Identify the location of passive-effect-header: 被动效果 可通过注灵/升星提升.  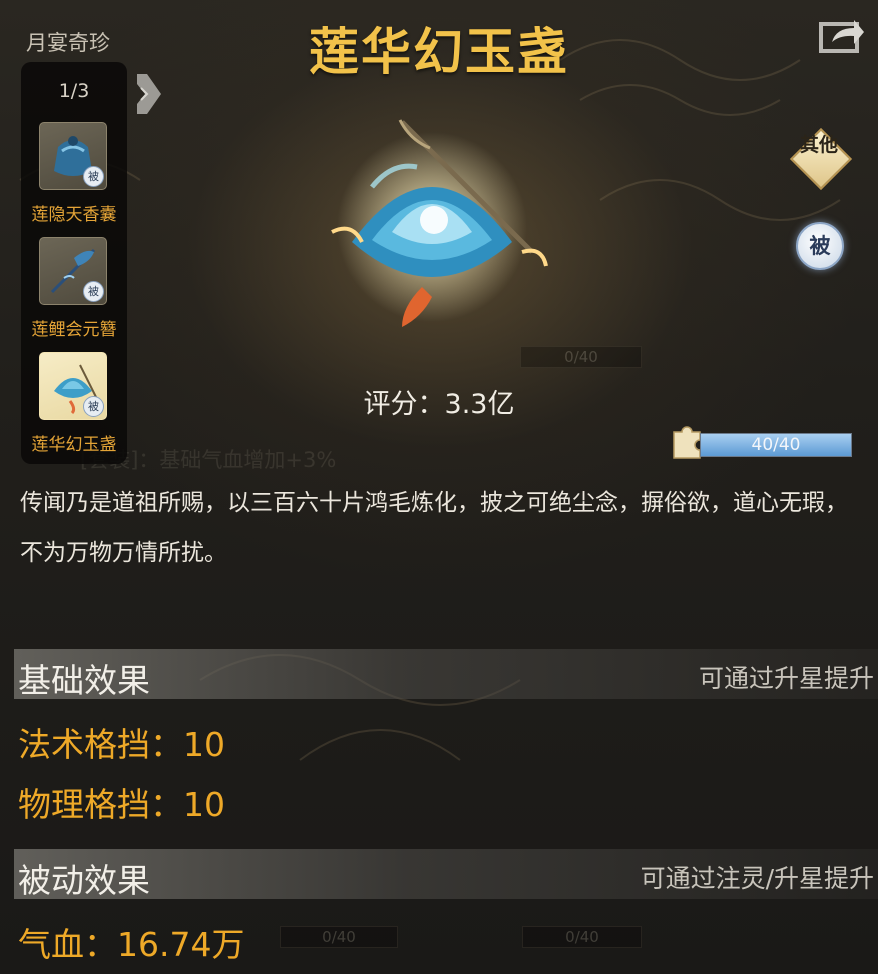
(446, 874).